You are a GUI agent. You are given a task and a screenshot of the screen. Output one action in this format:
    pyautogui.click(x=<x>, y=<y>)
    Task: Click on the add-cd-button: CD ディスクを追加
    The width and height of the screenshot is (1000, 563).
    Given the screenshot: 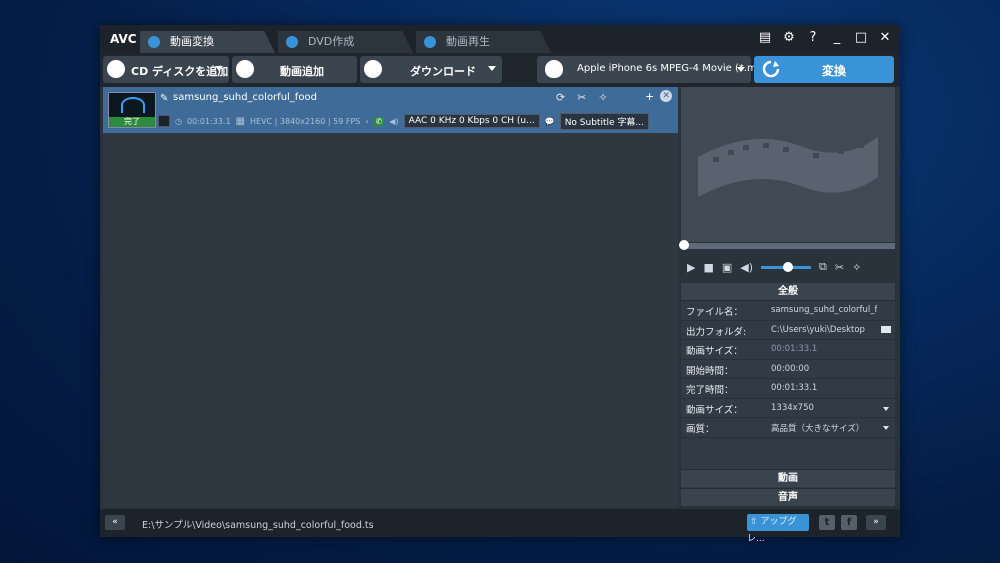 What is the action you would take?
    pyautogui.click(x=166, y=69)
    